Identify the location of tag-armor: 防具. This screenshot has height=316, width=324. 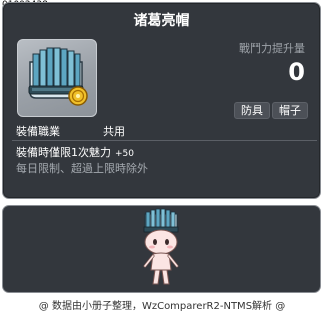
(252, 110).